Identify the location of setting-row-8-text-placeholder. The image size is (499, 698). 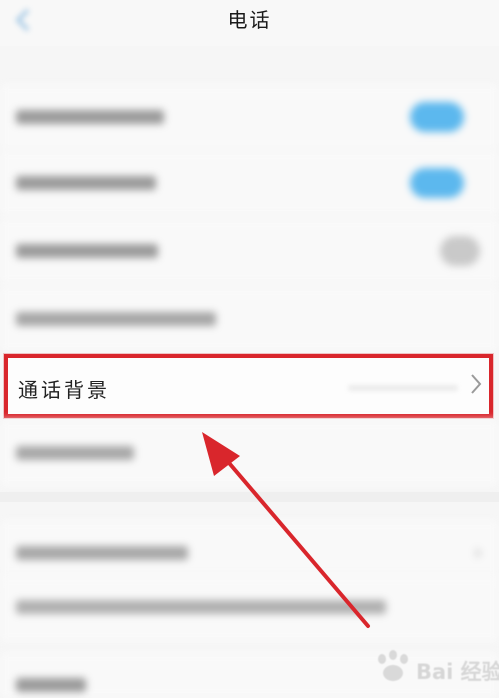
(201, 607).